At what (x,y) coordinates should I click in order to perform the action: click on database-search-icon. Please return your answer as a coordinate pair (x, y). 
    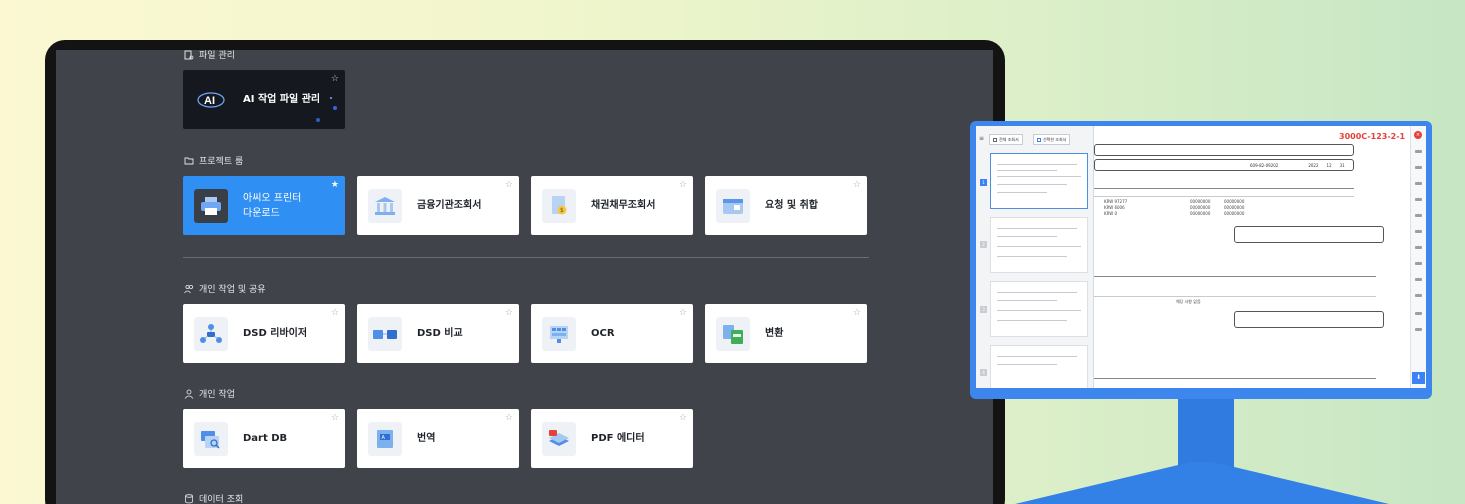
    Looking at the image, I should click on (211, 439).